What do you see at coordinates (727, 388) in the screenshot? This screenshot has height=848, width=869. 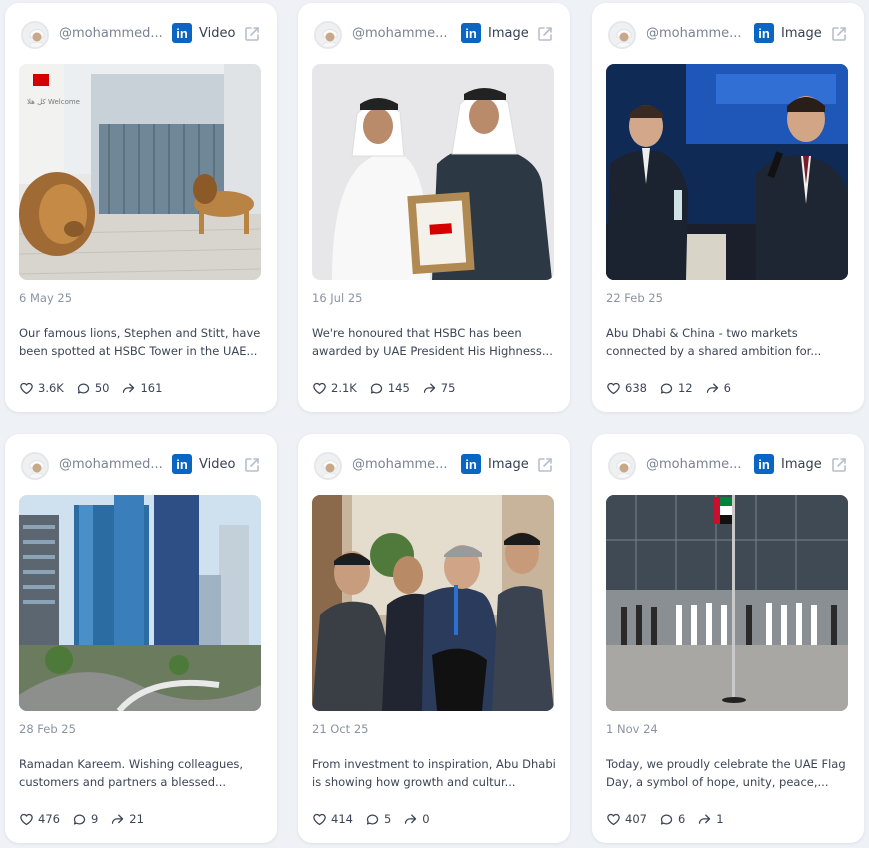 I see `shares-count: 6` at bounding box center [727, 388].